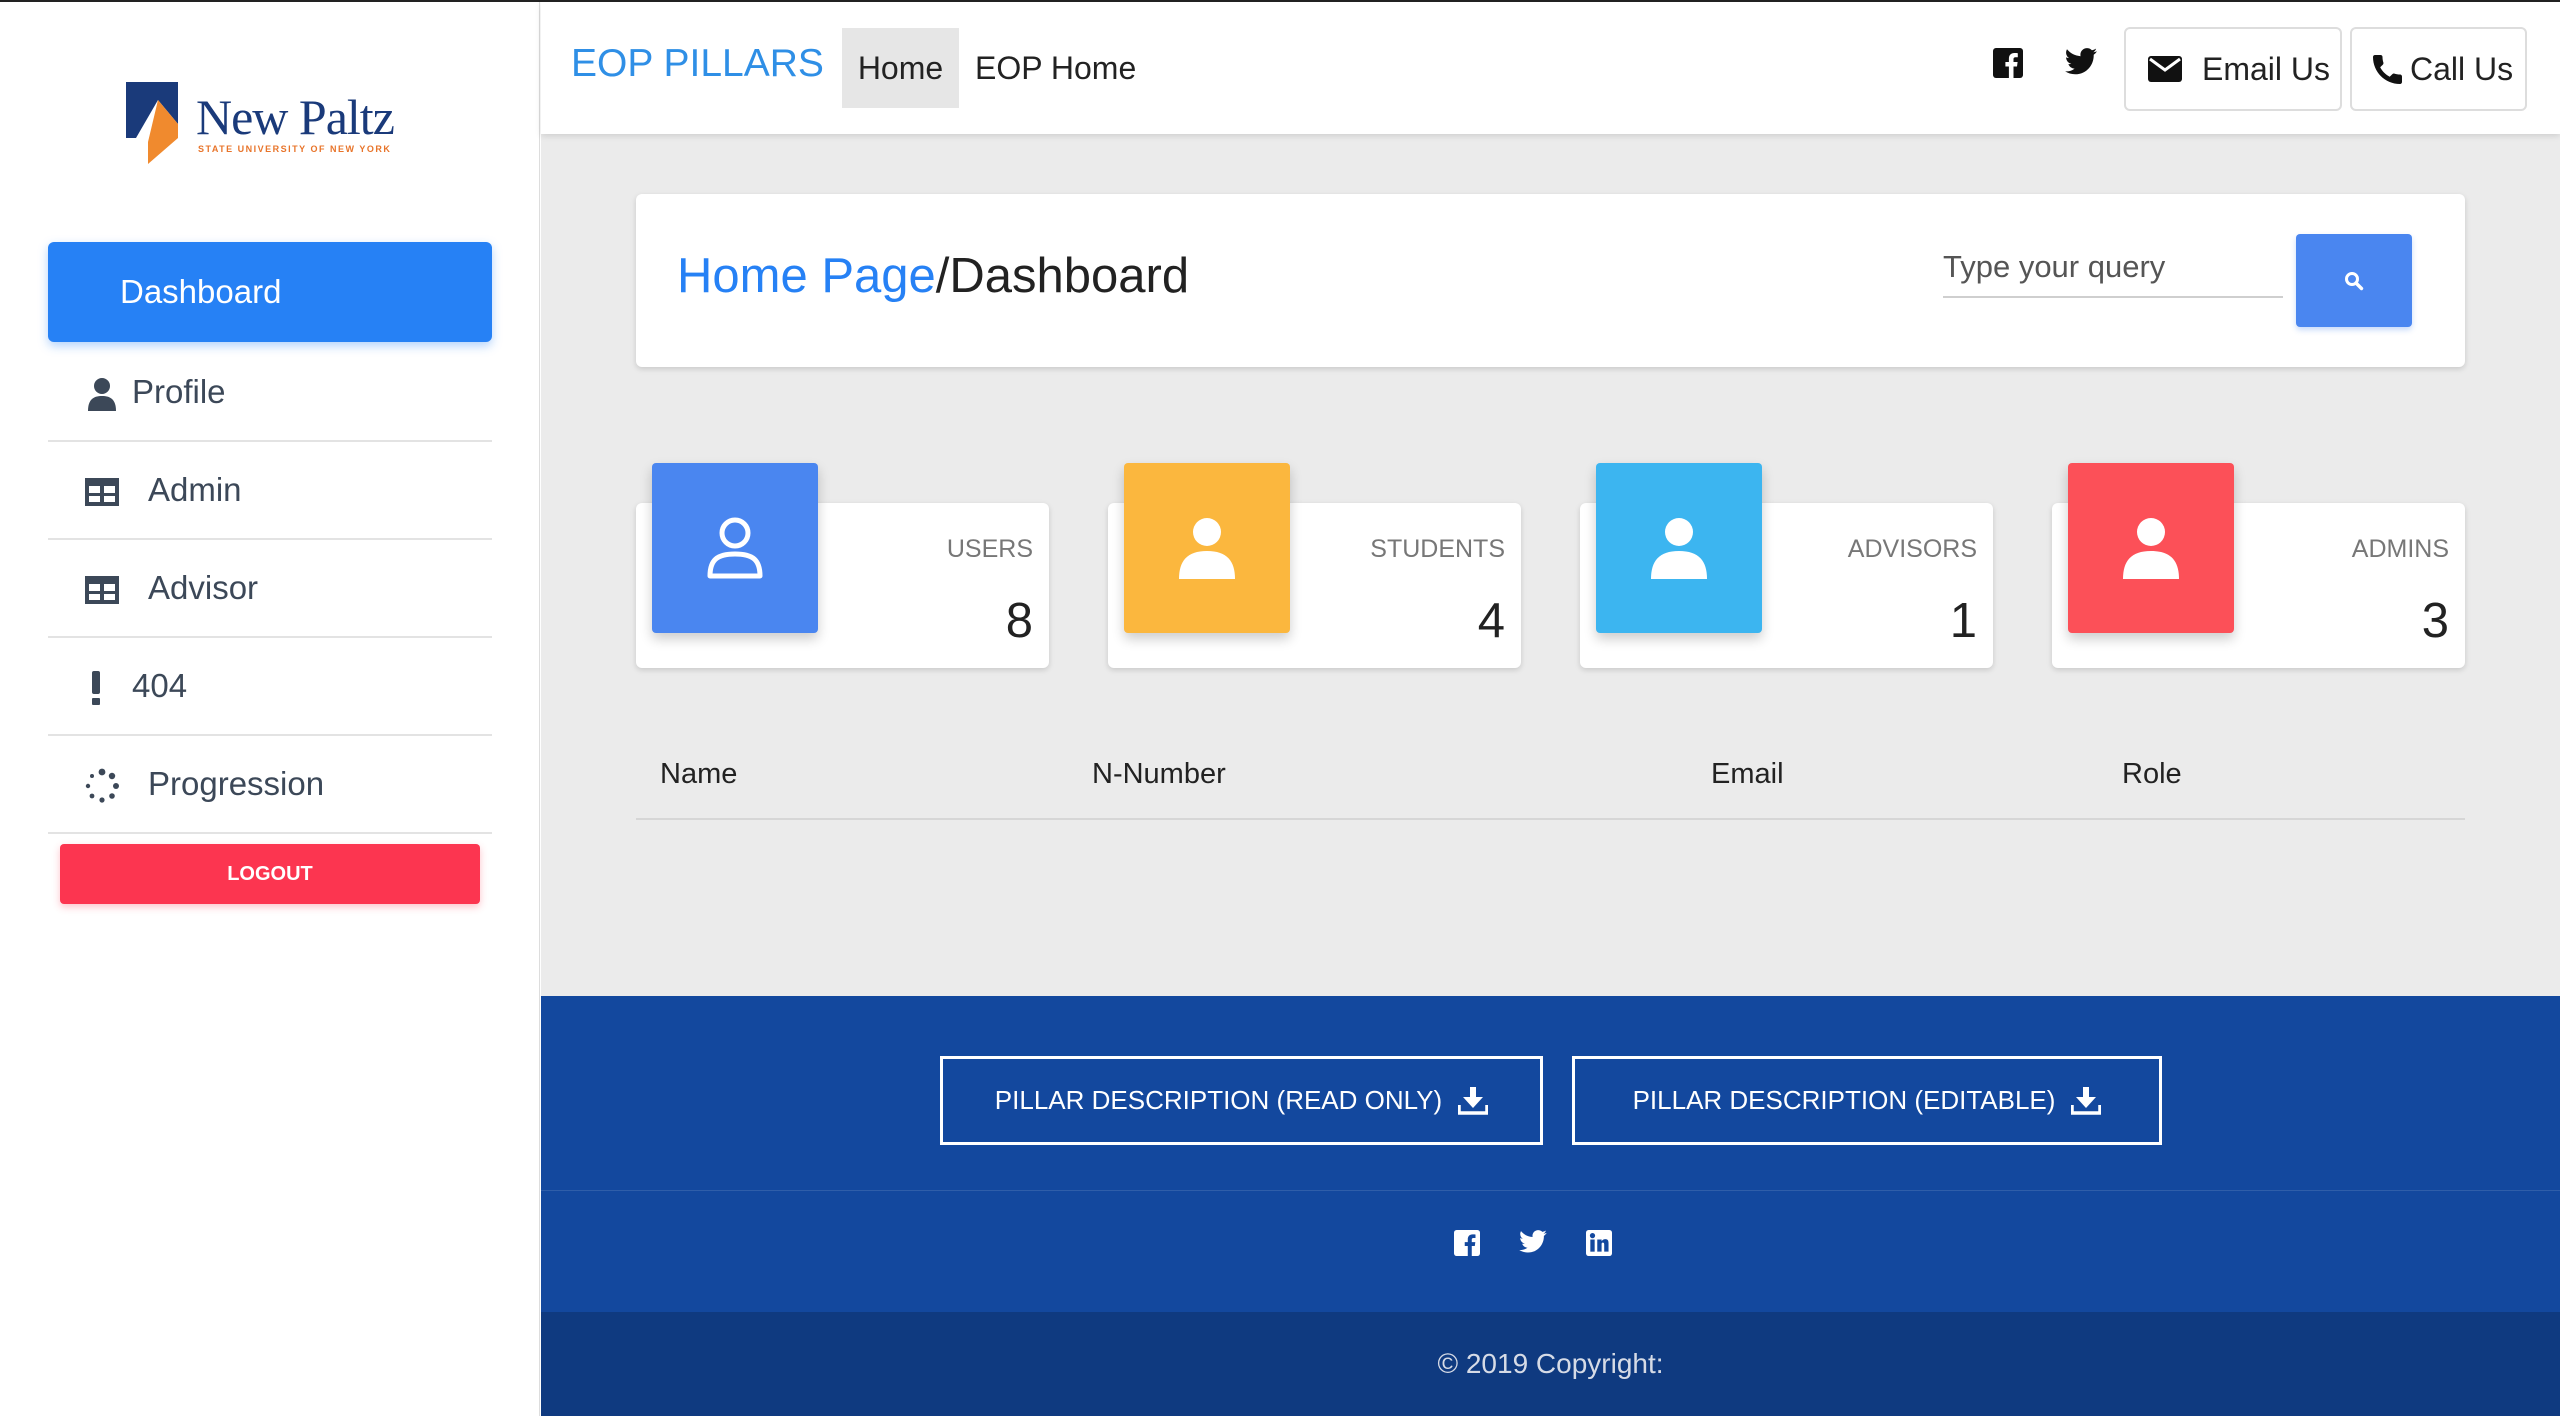  What do you see at coordinates (295, 117) in the screenshot?
I see `logo-text: New Paltz` at bounding box center [295, 117].